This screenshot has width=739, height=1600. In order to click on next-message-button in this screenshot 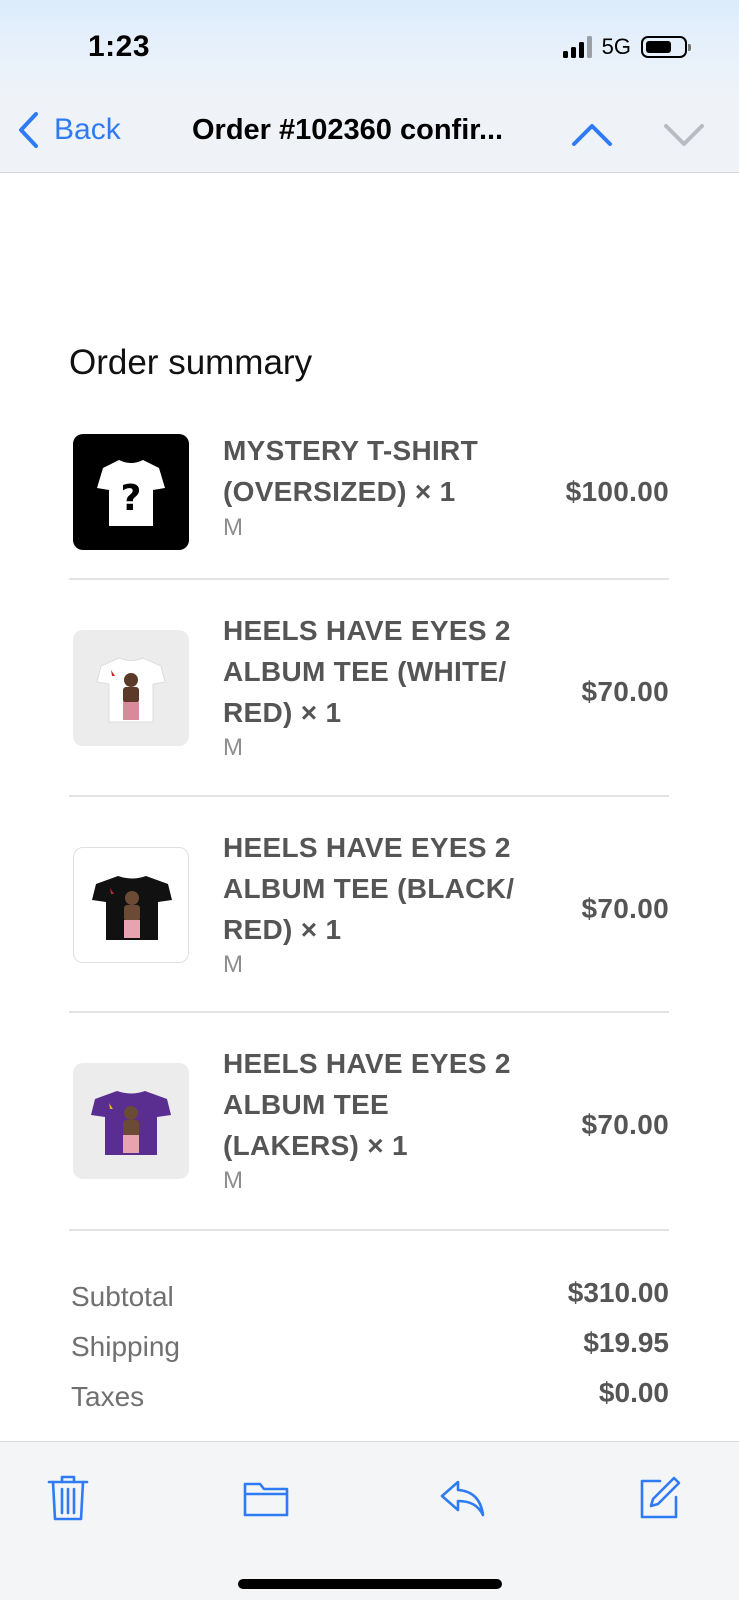, I will do `click(684, 136)`.